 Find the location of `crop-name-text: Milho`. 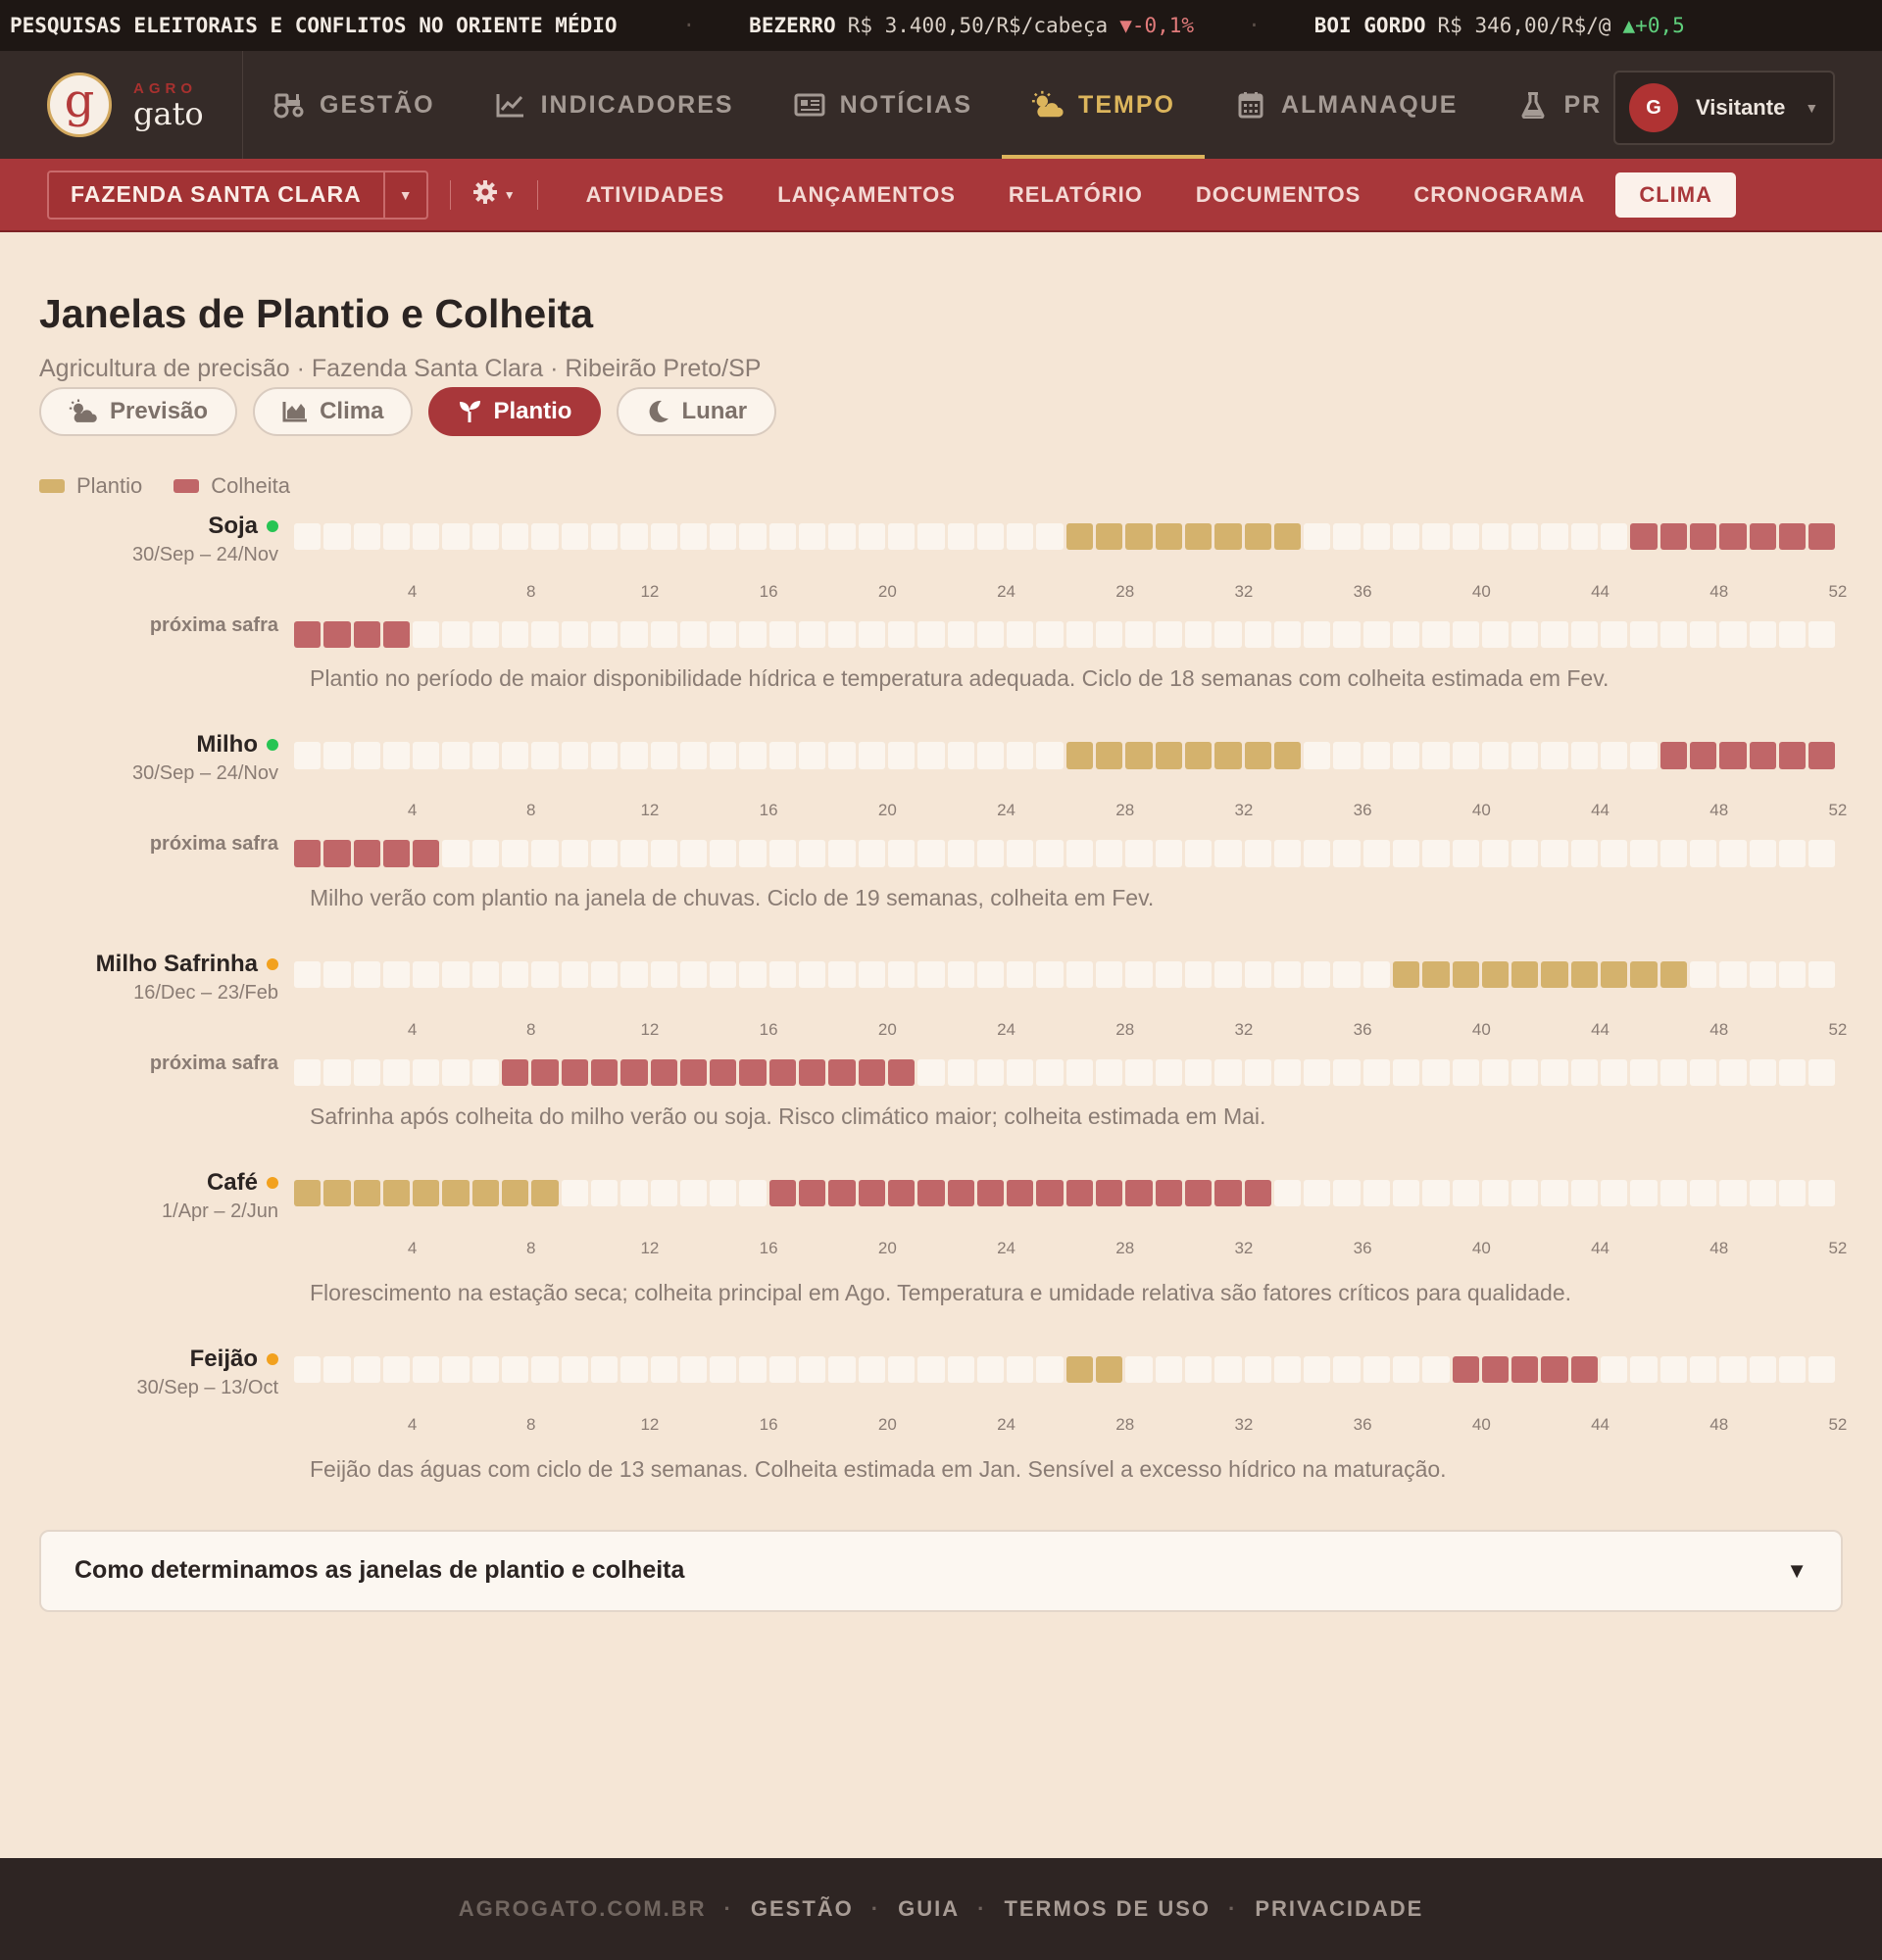

crop-name-text: Milho is located at coordinates (227, 745).